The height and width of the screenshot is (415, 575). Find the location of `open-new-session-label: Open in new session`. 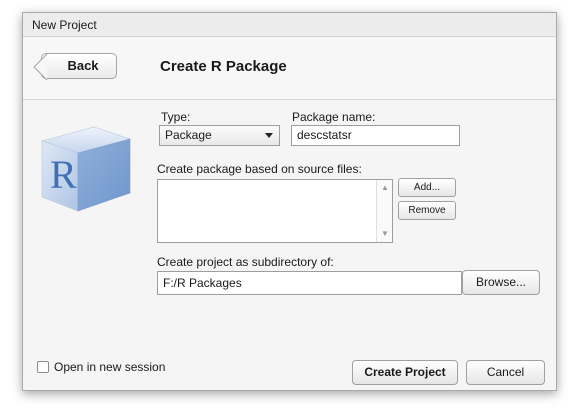

open-new-session-label: Open in new session is located at coordinates (110, 367).